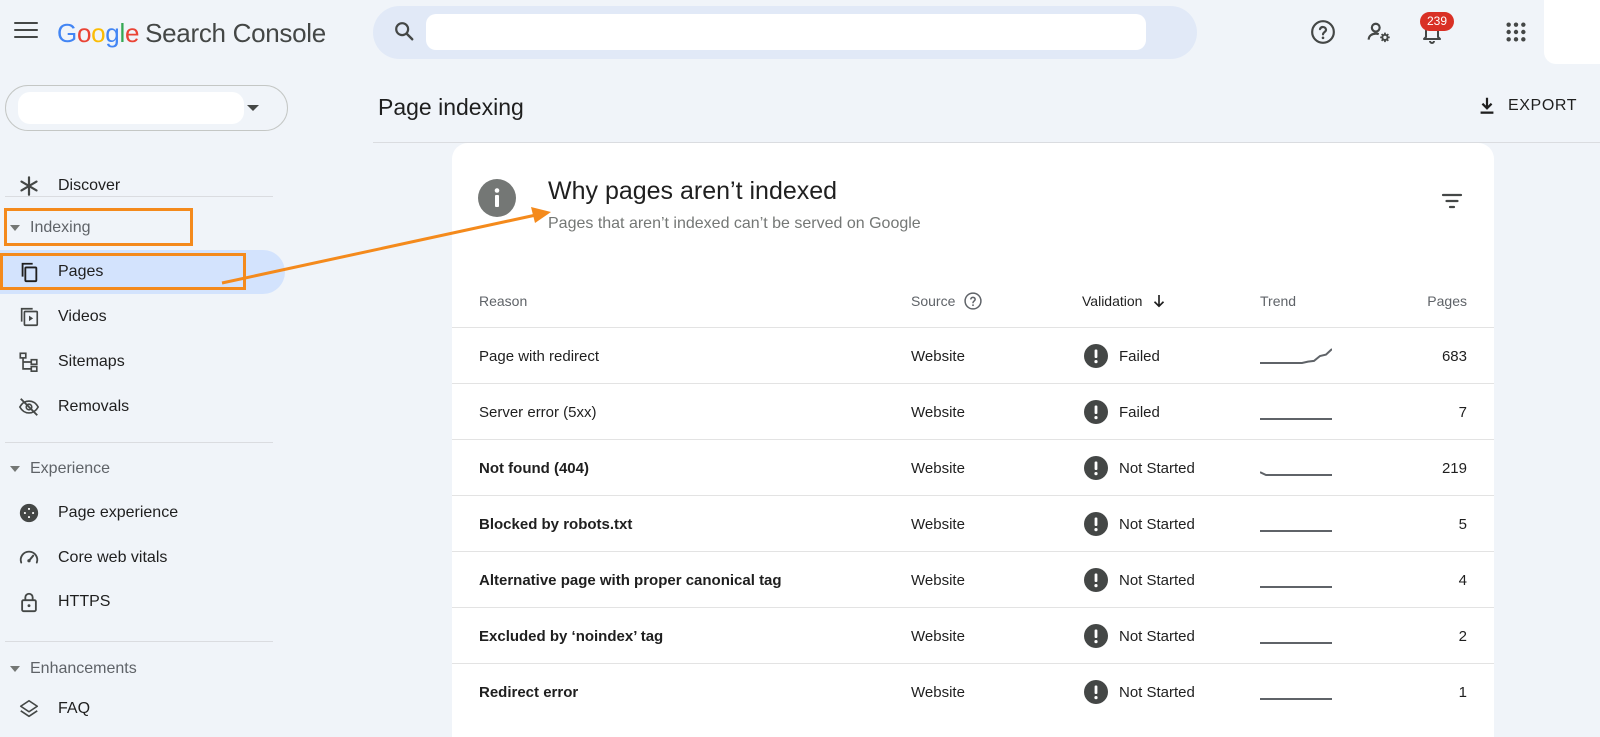 Image resolution: width=1600 pixels, height=737 pixels. What do you see at coordinates (973, 411) in the screenshot?
I see `table-row: Server error (5xx) Website Failed 7` at bounding box center [973, 411].